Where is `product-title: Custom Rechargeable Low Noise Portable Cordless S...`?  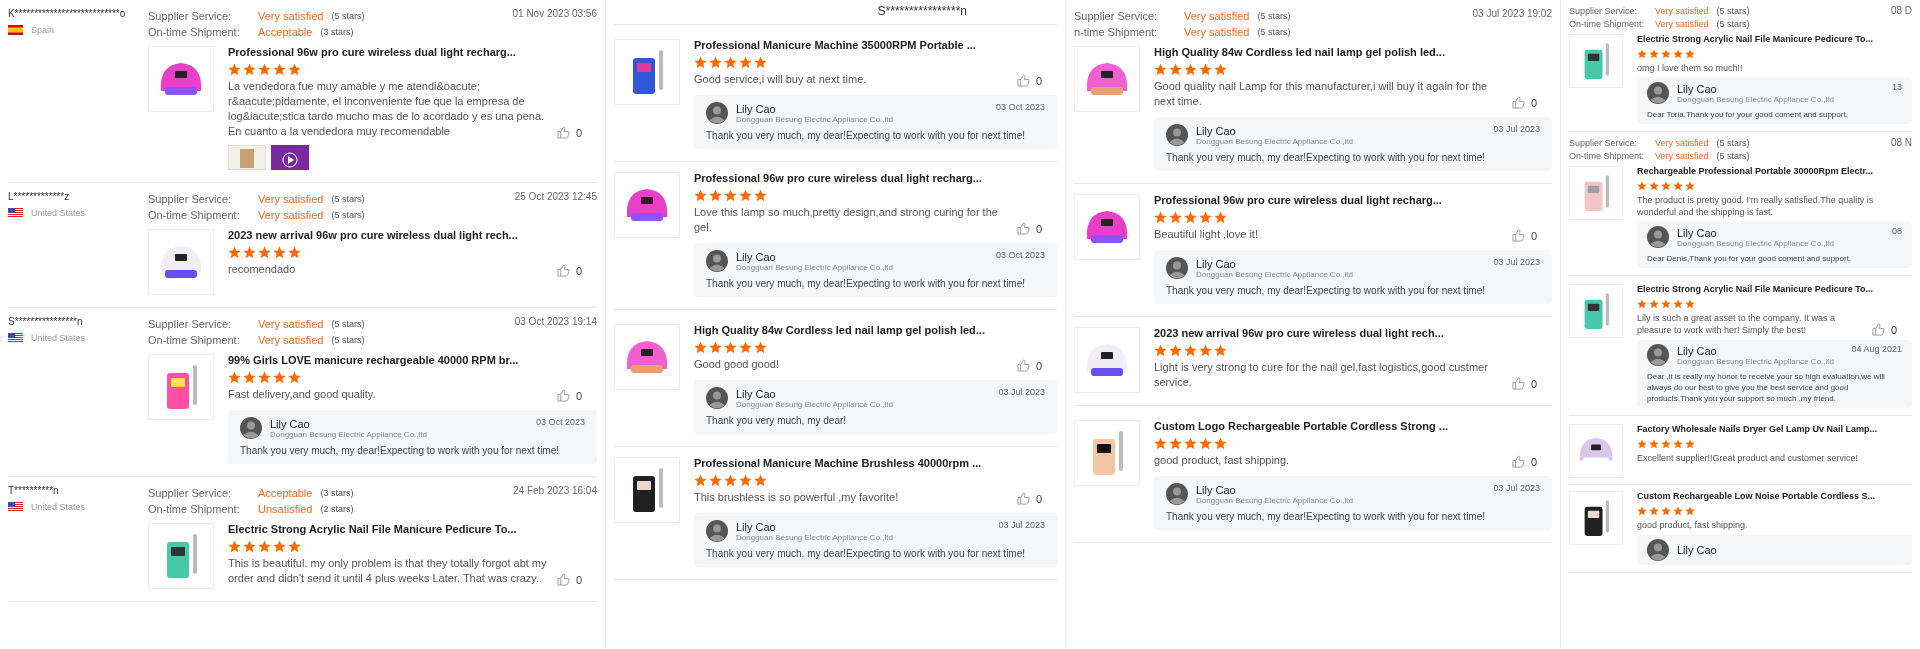 product-title: Custom Rechargeable Low Noise Portable Cordless S... is located at coordinates (1756, 496).